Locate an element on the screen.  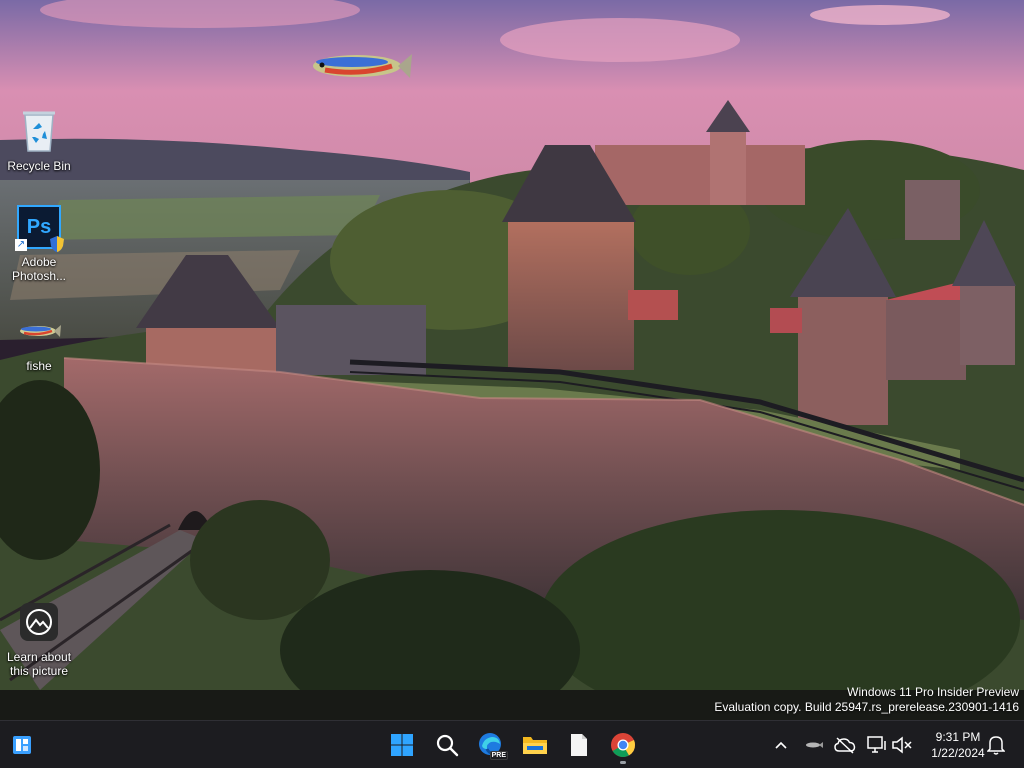
notepad-button is located at coordinates (579, 745).